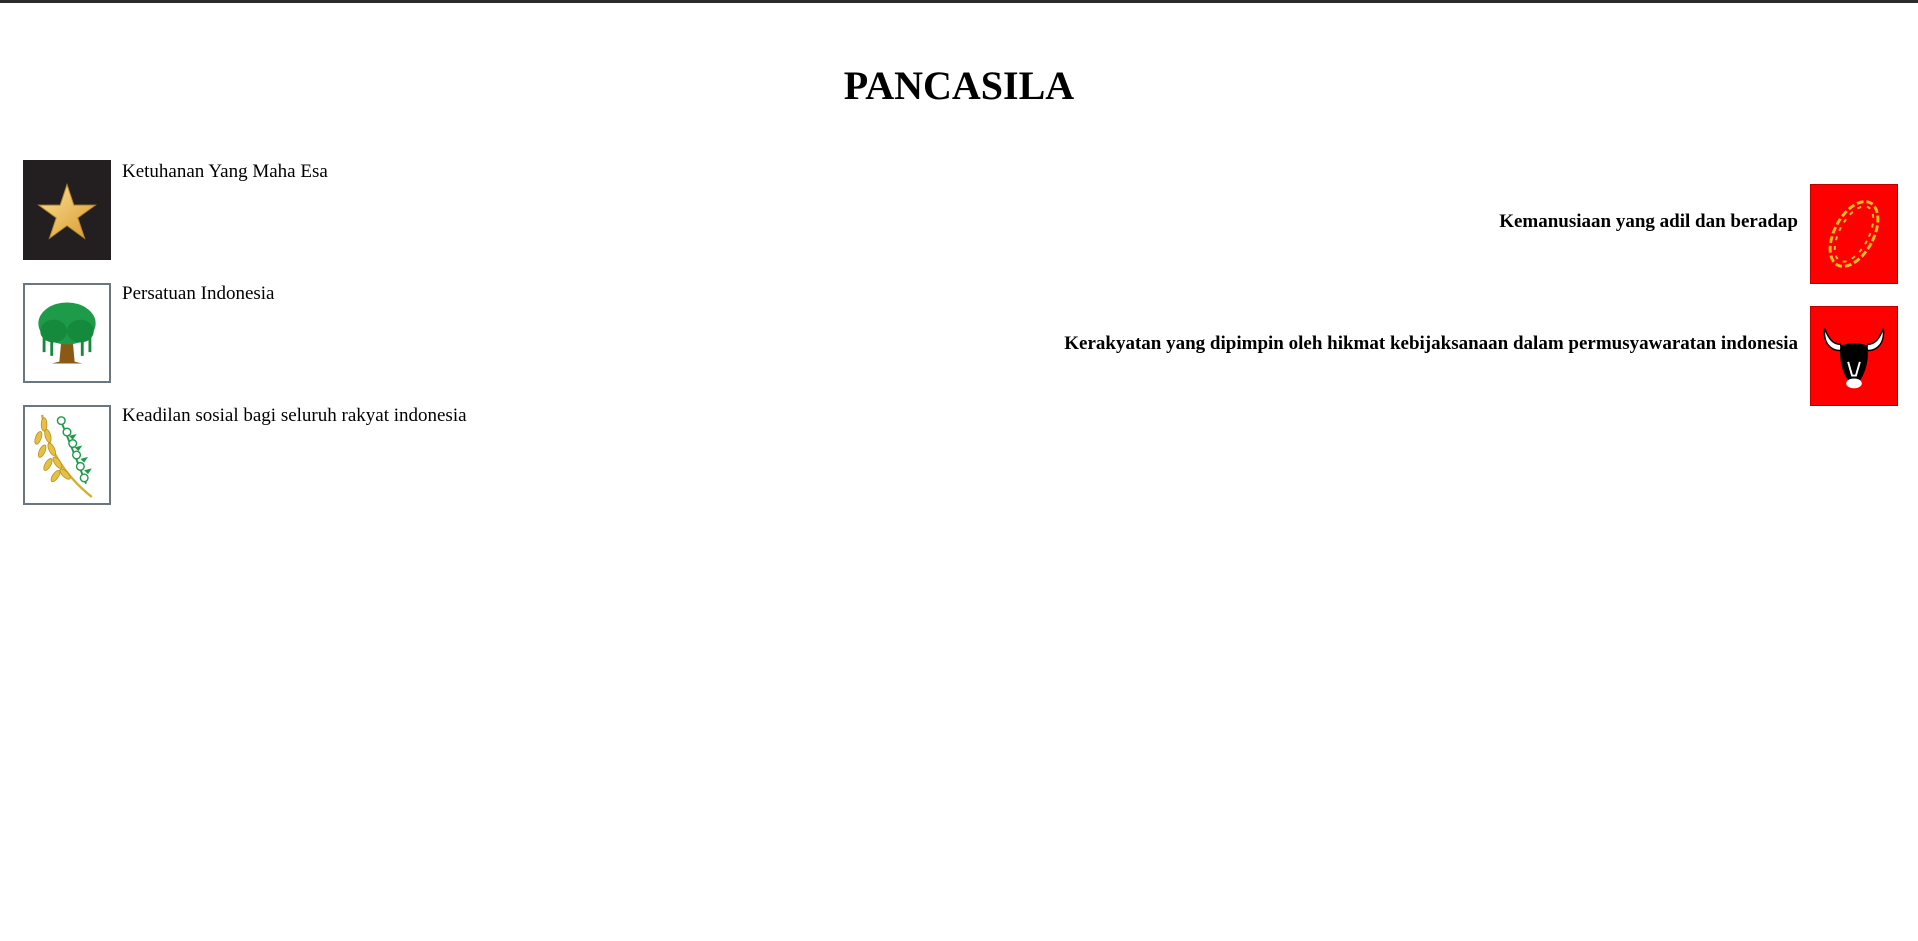 The width and height of the screenshot is (1918, 941). I want to click on page-title: PANCASILA, so click(959, 85).